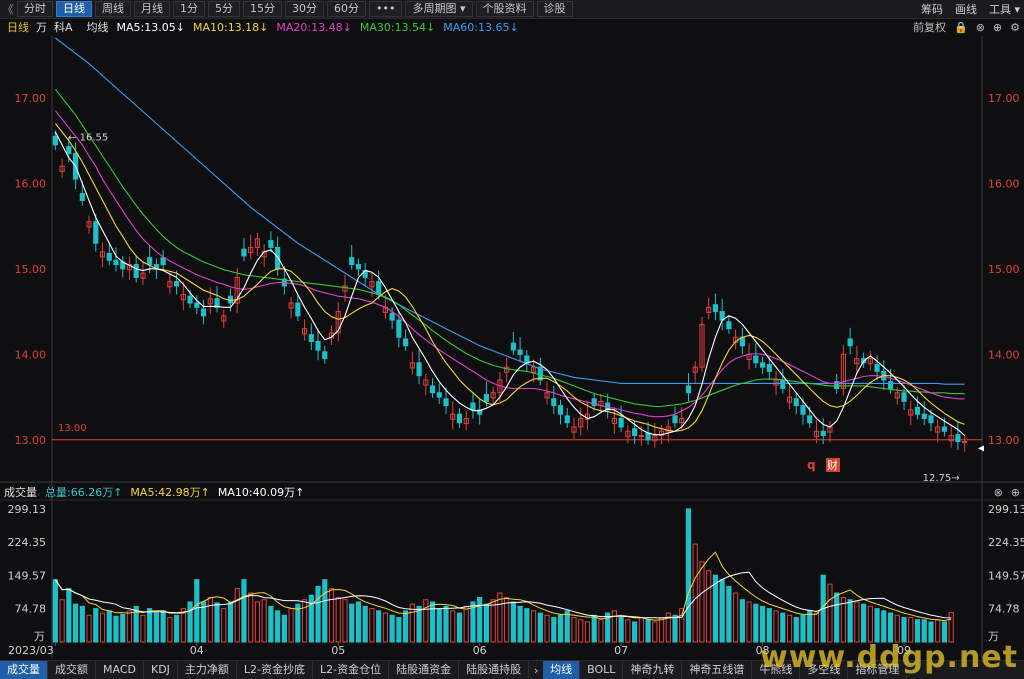  What do you see at coordinates (562, 670) in the screenshot?
I see `indicator-tab-10: 均线` at bounding box center [562, 670].